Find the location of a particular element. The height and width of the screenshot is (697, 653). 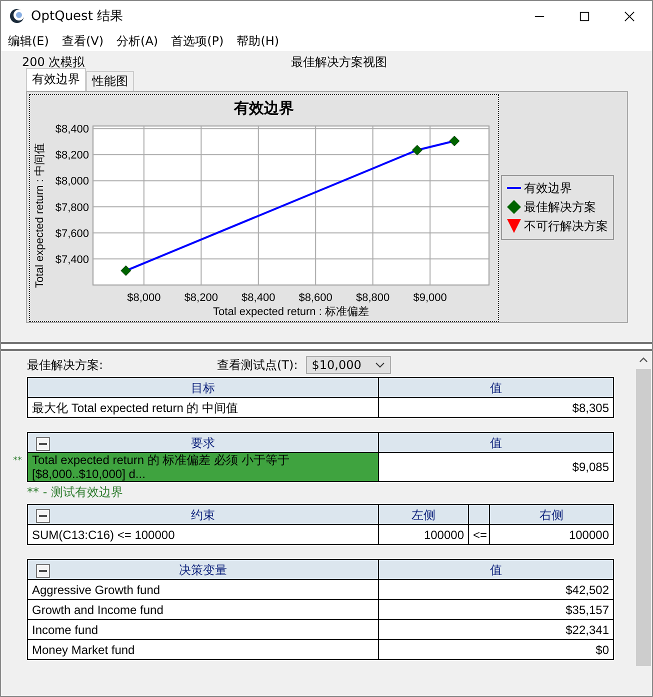

table-cell: Income fund is located at coordinates (203, 630).